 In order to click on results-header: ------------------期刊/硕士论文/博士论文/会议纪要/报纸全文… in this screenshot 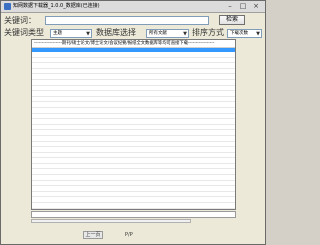, I will do `click(133, 44)`.